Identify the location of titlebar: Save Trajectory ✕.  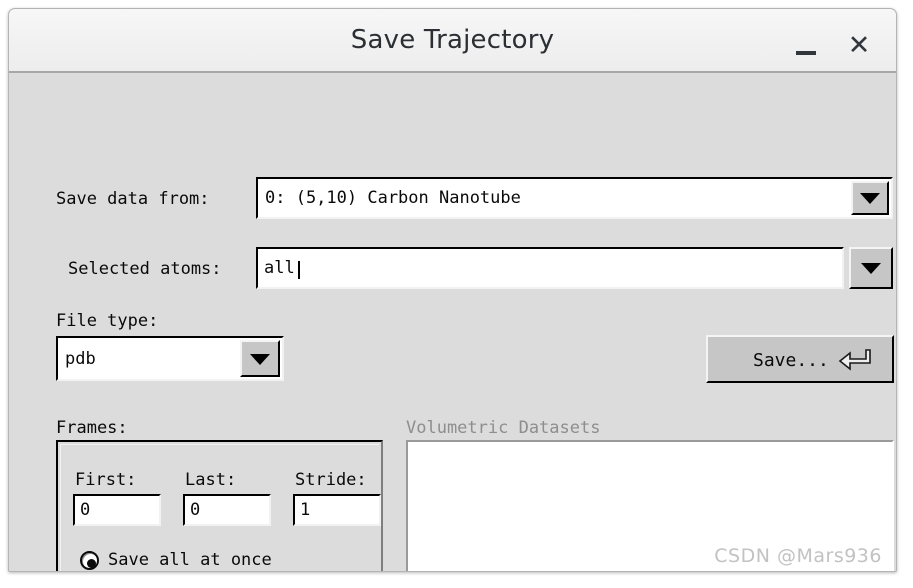
(452, 41).